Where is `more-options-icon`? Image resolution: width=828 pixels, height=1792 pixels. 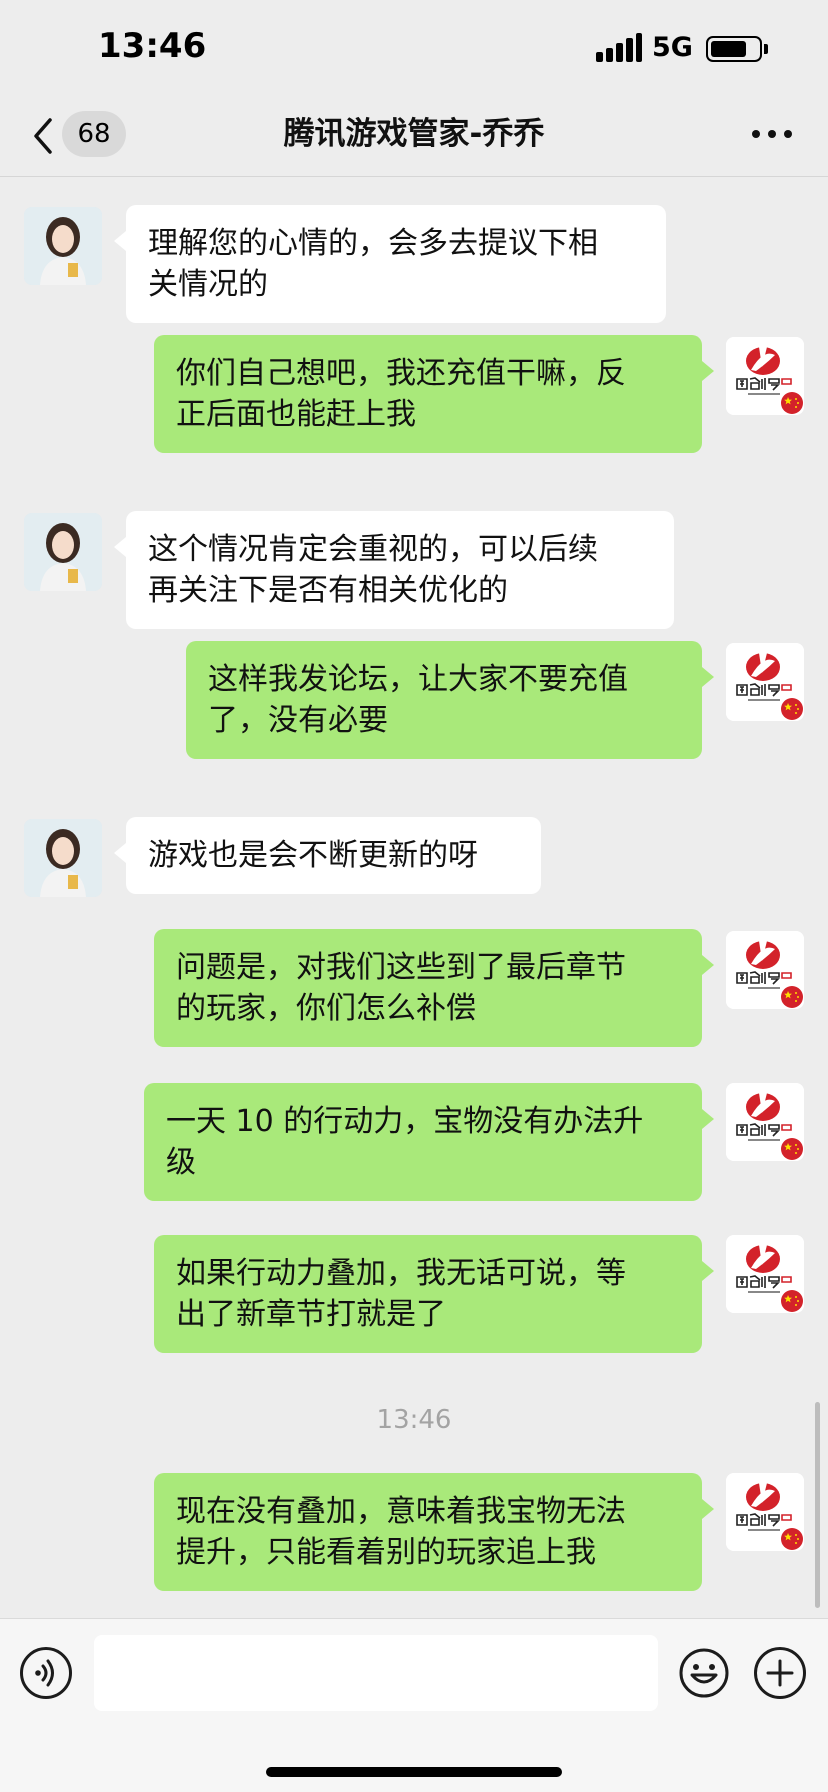
more-options-icon is located at coordinates (772, 135).